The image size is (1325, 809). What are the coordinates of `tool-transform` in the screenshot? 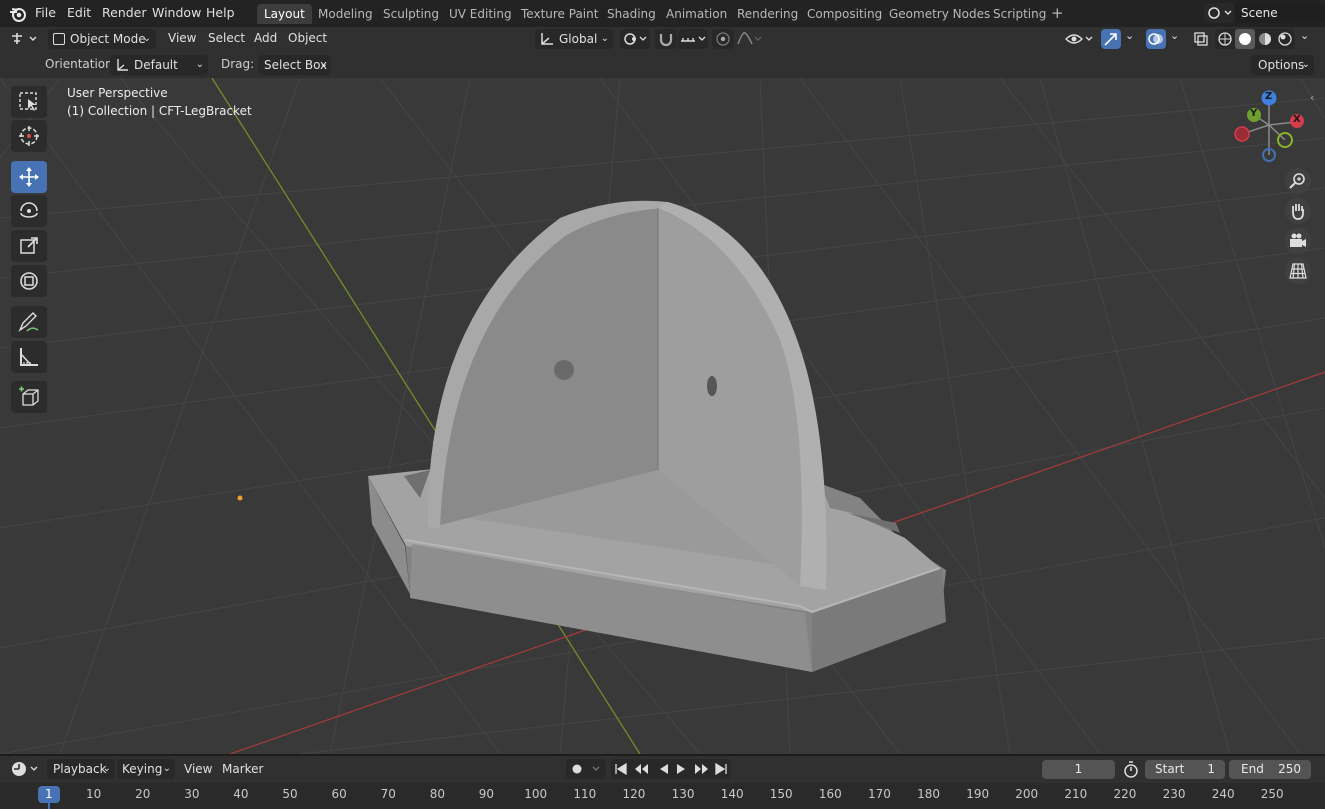 It's located at (29, 281).